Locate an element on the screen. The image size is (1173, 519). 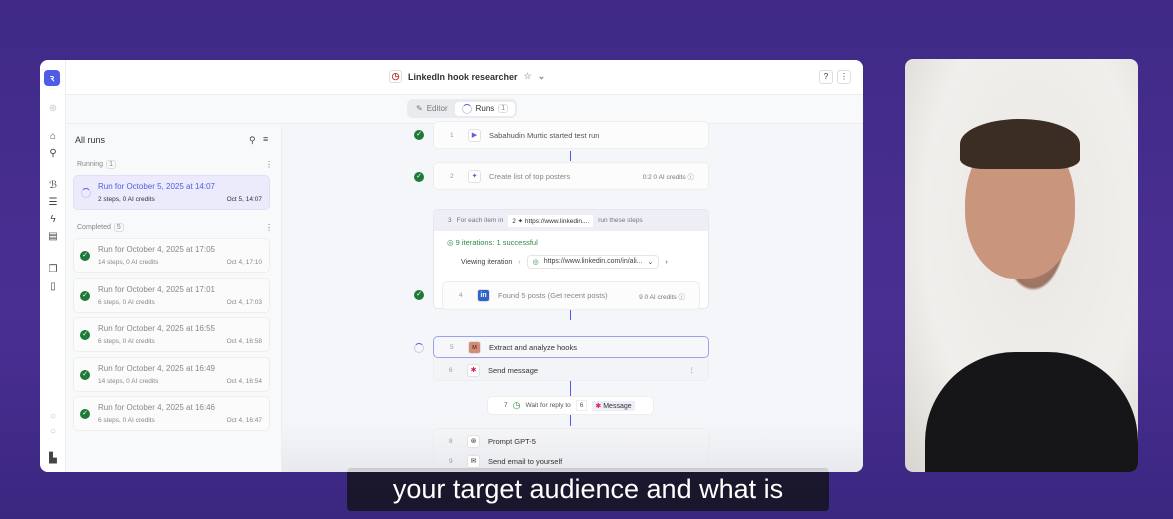
library-icon: ❐ is located at coordinates (53, 270).